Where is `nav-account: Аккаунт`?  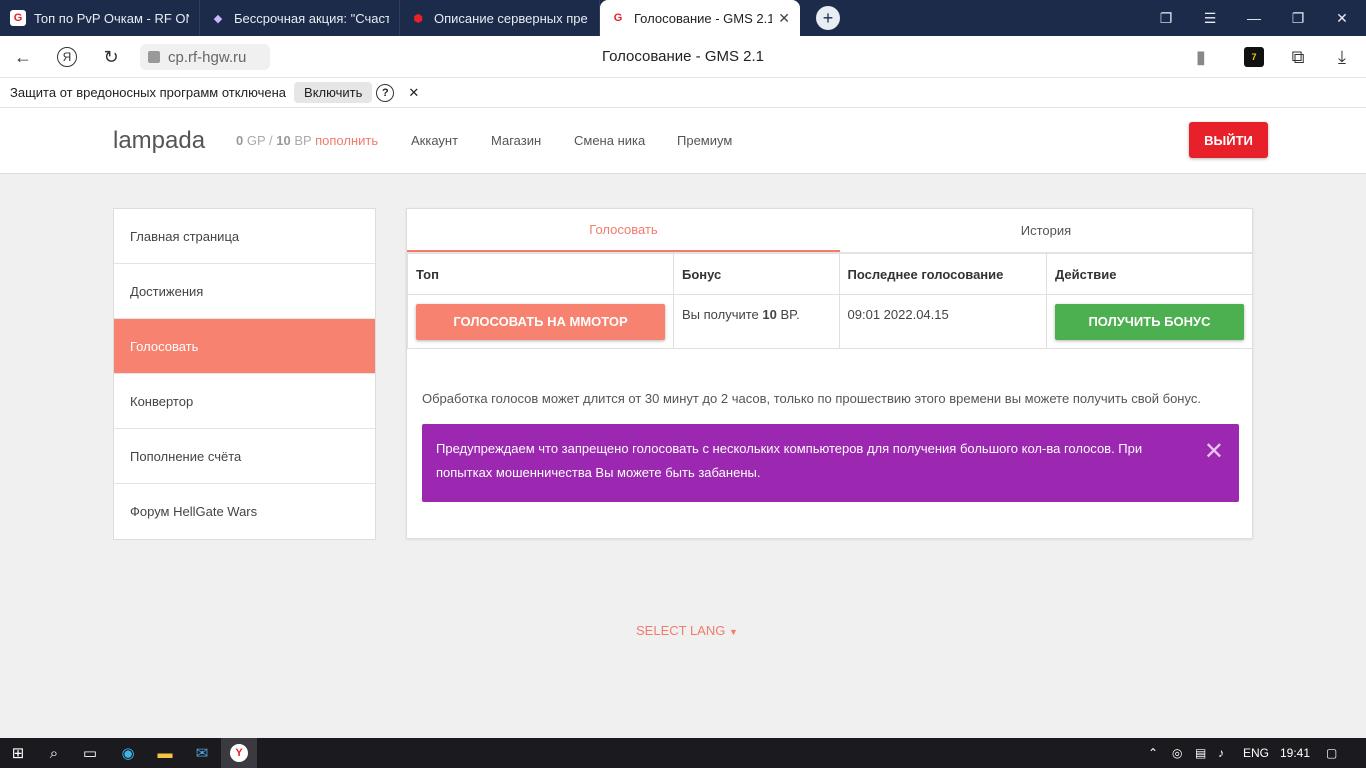
nav-account: Аккаунт is located at coordinates (434, 140).